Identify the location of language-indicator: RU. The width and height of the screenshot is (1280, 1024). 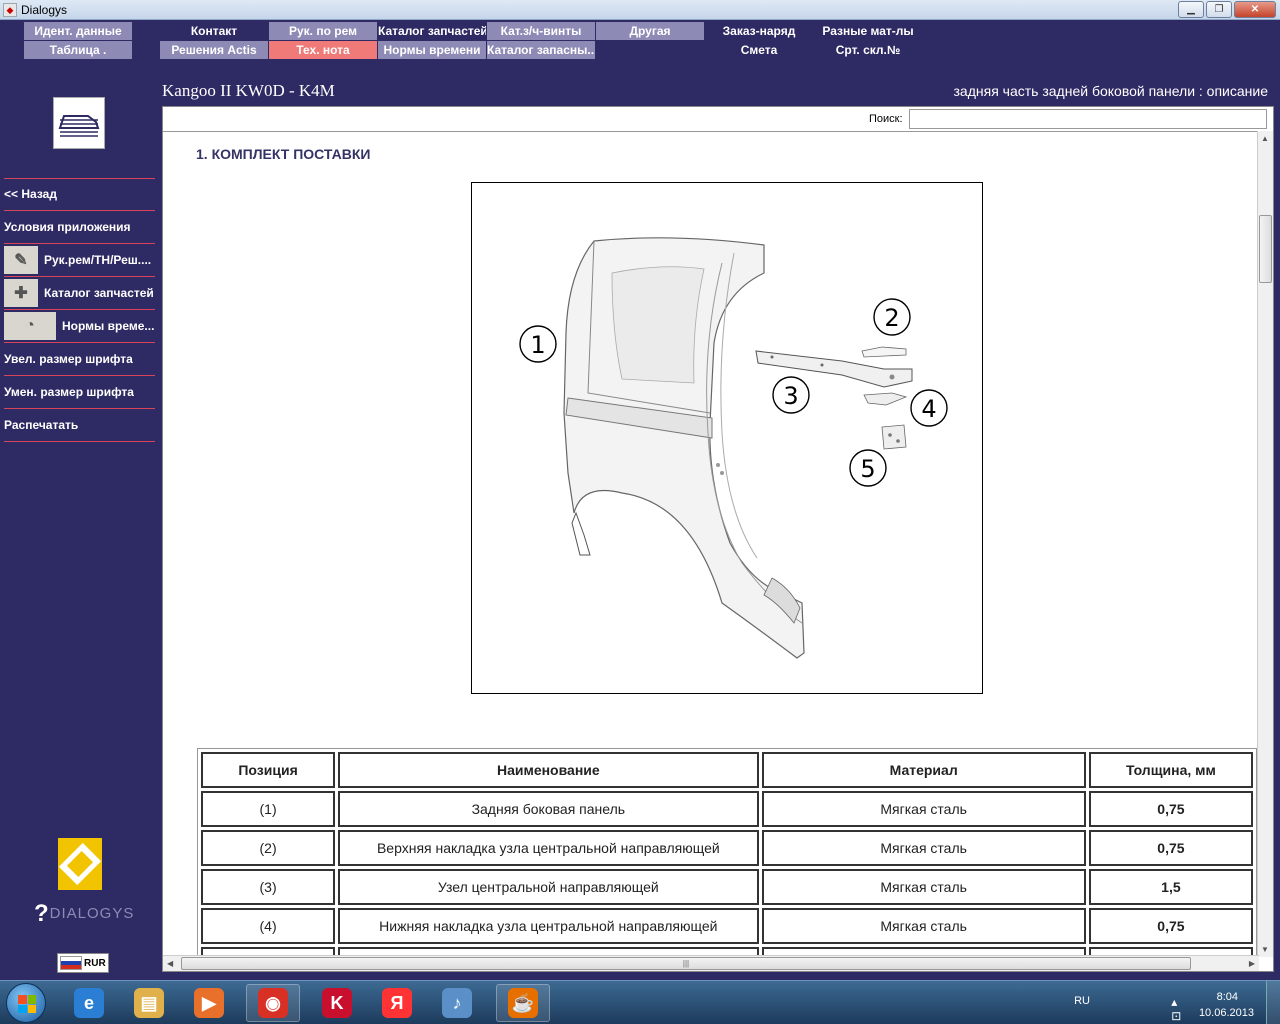
(1082, 1001).